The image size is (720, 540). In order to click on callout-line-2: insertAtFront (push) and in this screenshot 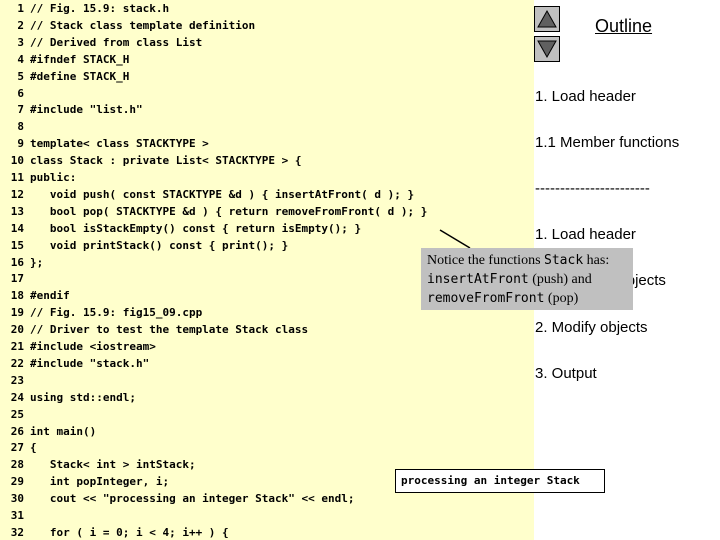, I will do `click(509, 279)`.